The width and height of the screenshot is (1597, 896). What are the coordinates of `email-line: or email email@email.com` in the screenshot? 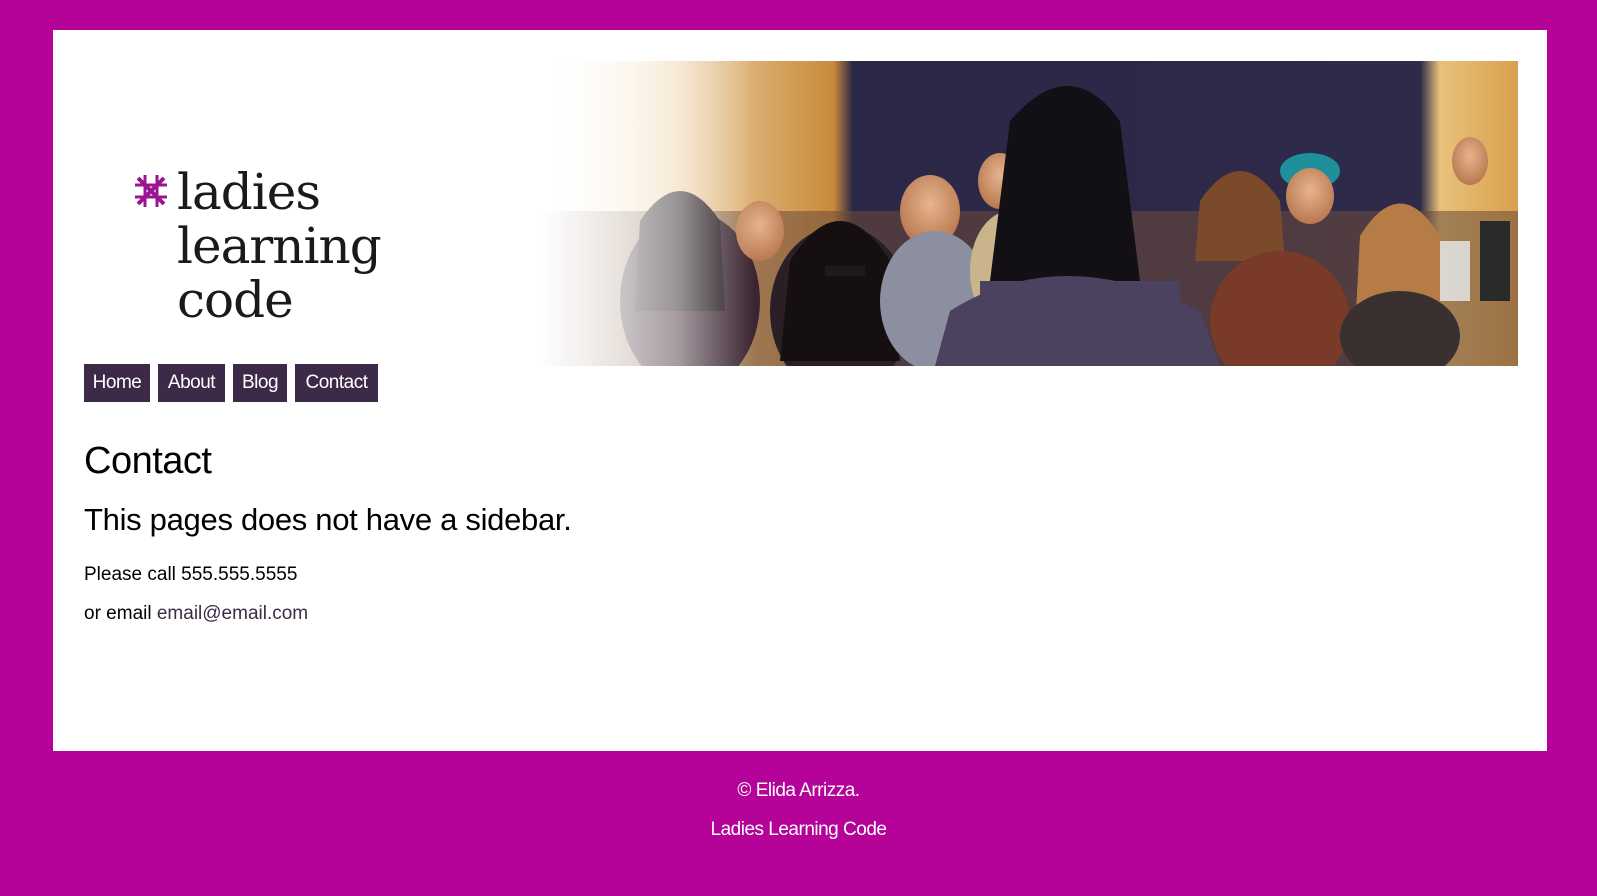 It's located at (196, 614).